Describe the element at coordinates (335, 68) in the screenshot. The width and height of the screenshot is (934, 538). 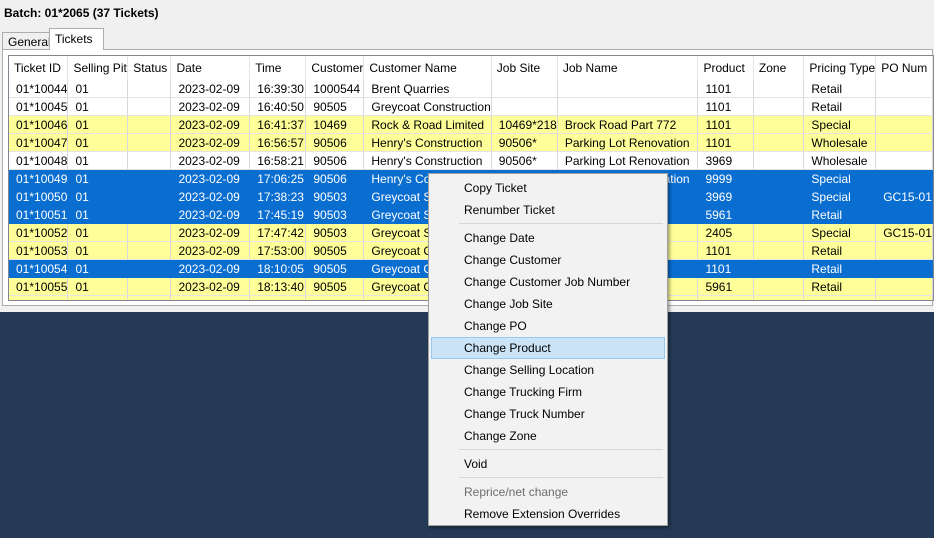
I see `column-header-customer: Customer` at that location.